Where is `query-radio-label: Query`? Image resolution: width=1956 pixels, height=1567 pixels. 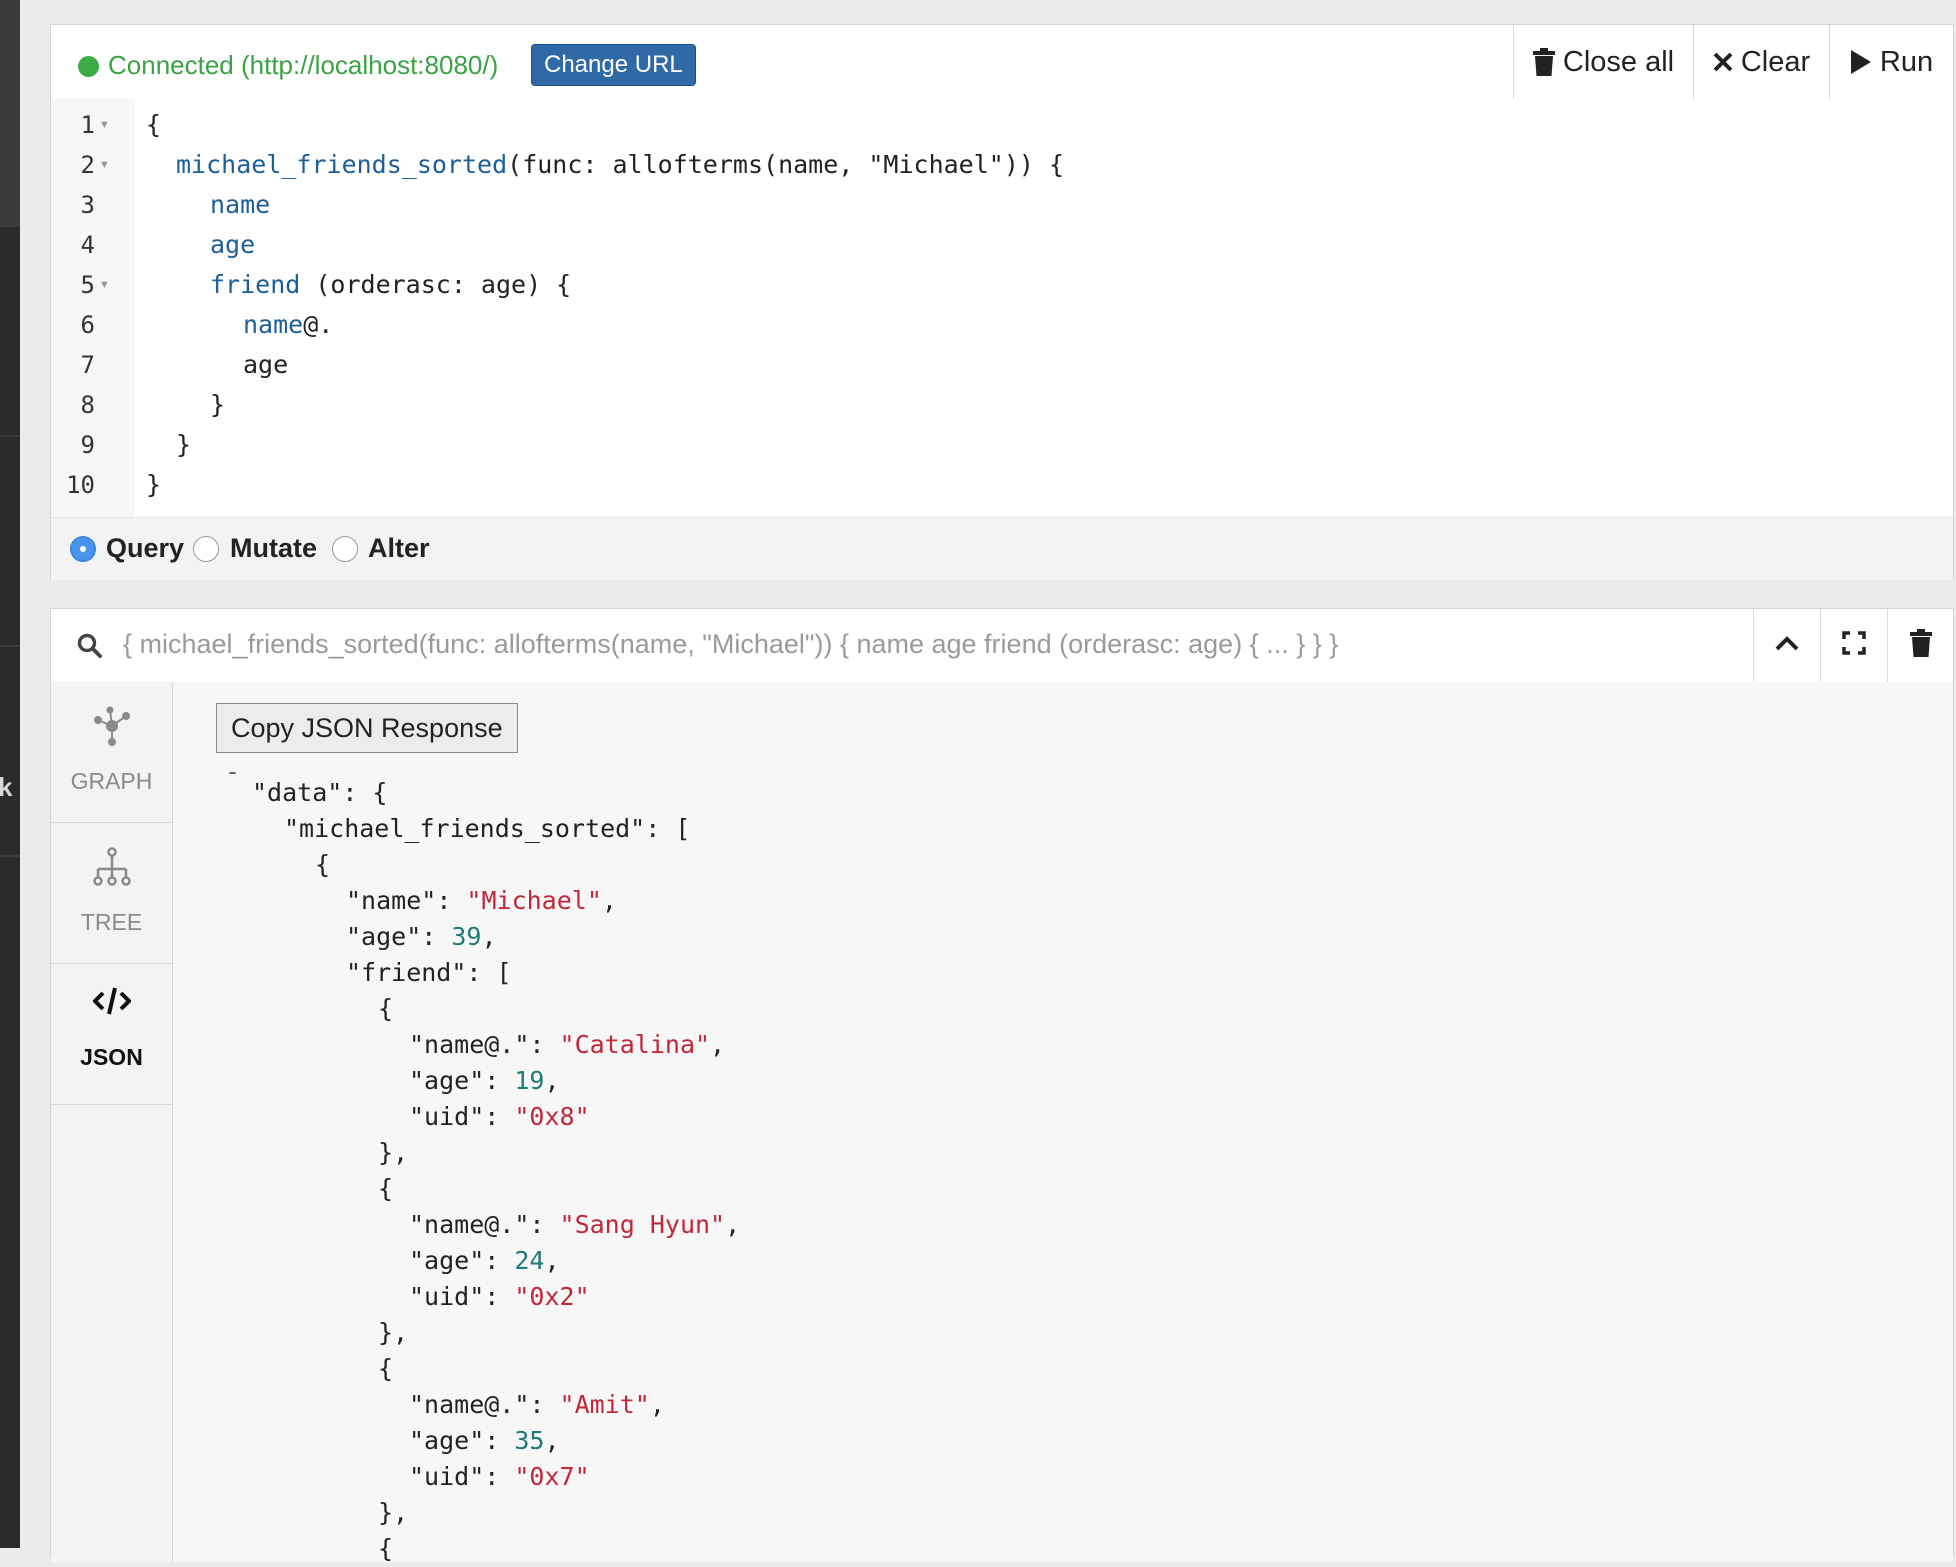 query-radio-label: Query is located at coordinates (145, 548).